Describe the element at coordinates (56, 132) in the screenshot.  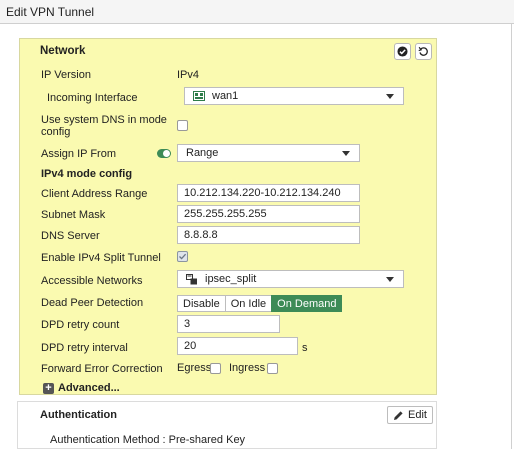
I see `system-dns-label-line2: config` at that location.